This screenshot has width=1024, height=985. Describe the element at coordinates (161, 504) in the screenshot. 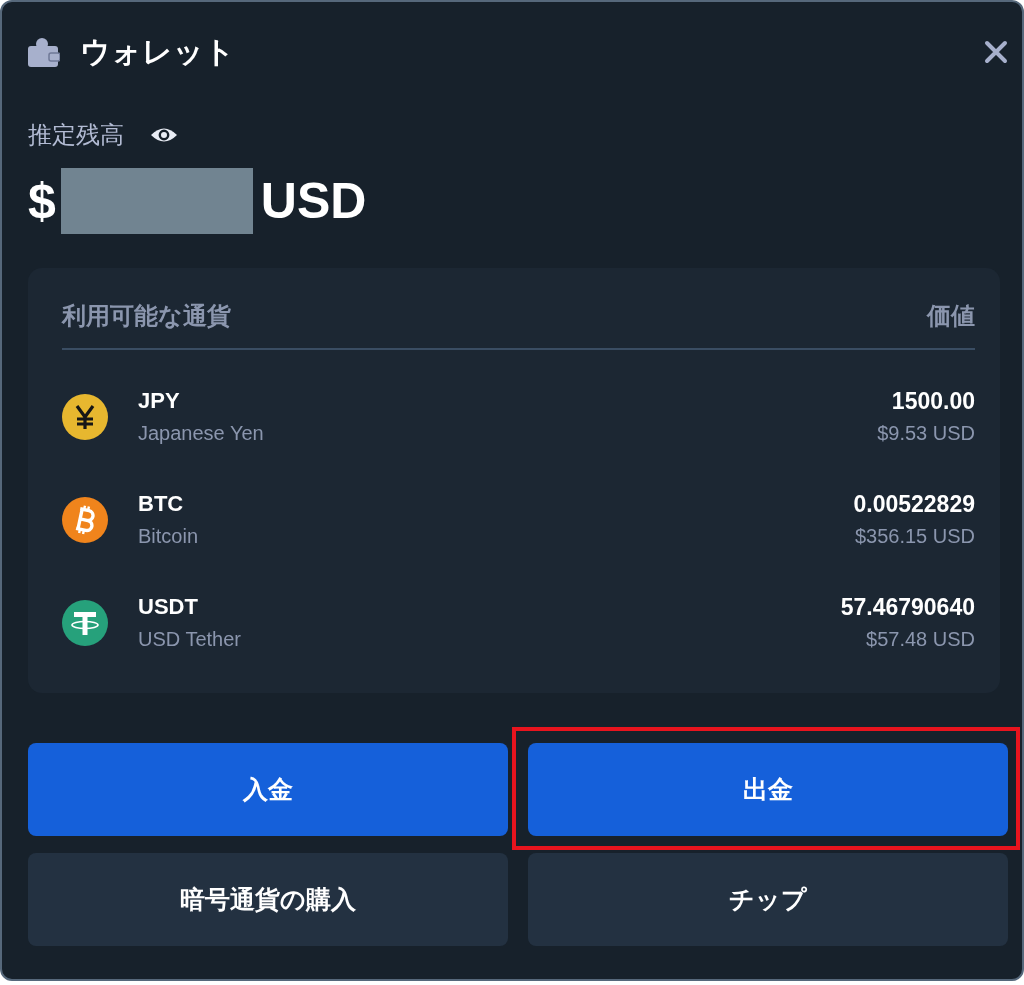

I see `currency-code: BTC` at that location.